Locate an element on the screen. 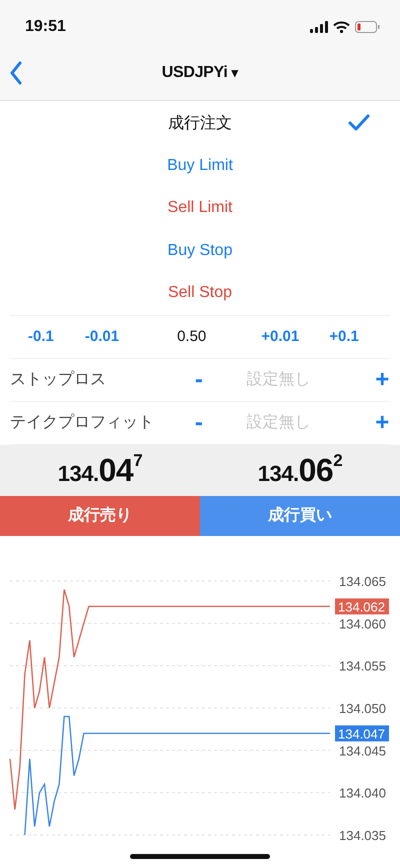 The height and width of the screenshot is (865, 400). price-tag: 134.047 is located at coordinates (362, 732).